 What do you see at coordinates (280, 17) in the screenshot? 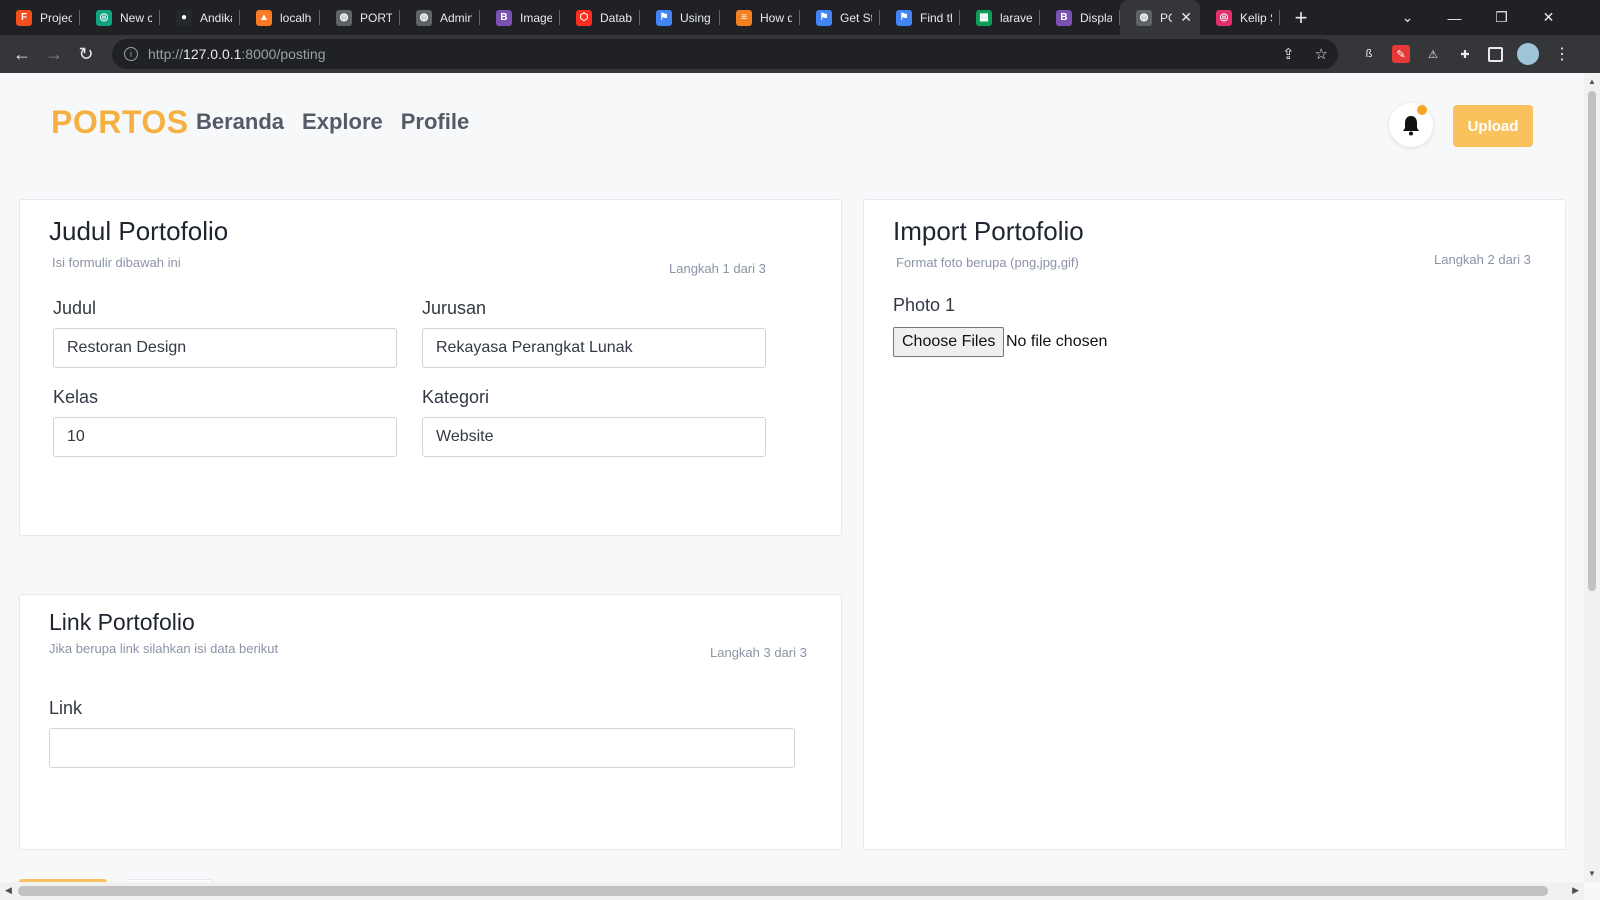
I see `browser-tab: ▲ localho` at bounding box center [280, 17].